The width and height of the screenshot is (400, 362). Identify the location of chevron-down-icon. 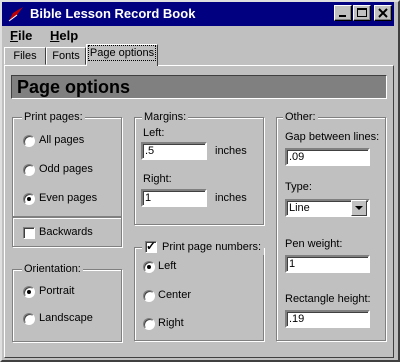
(359, 208).